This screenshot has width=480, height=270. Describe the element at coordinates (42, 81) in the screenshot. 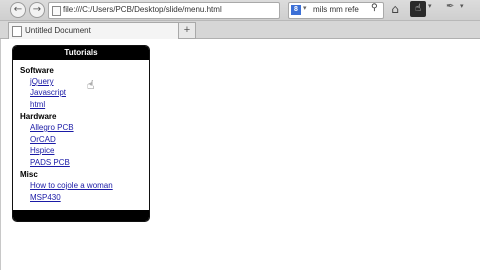

I see `menu-link-jquery: jQuery` at that location.